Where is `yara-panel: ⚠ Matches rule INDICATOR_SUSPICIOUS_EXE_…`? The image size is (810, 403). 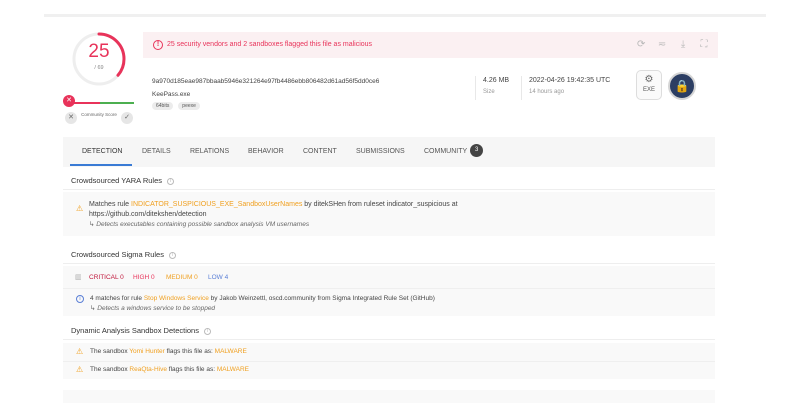 yara-panel: ⚠ Matches rule INDICATOR_SUSPICIOUS_EXE_… is located at coordinates (389, 214).